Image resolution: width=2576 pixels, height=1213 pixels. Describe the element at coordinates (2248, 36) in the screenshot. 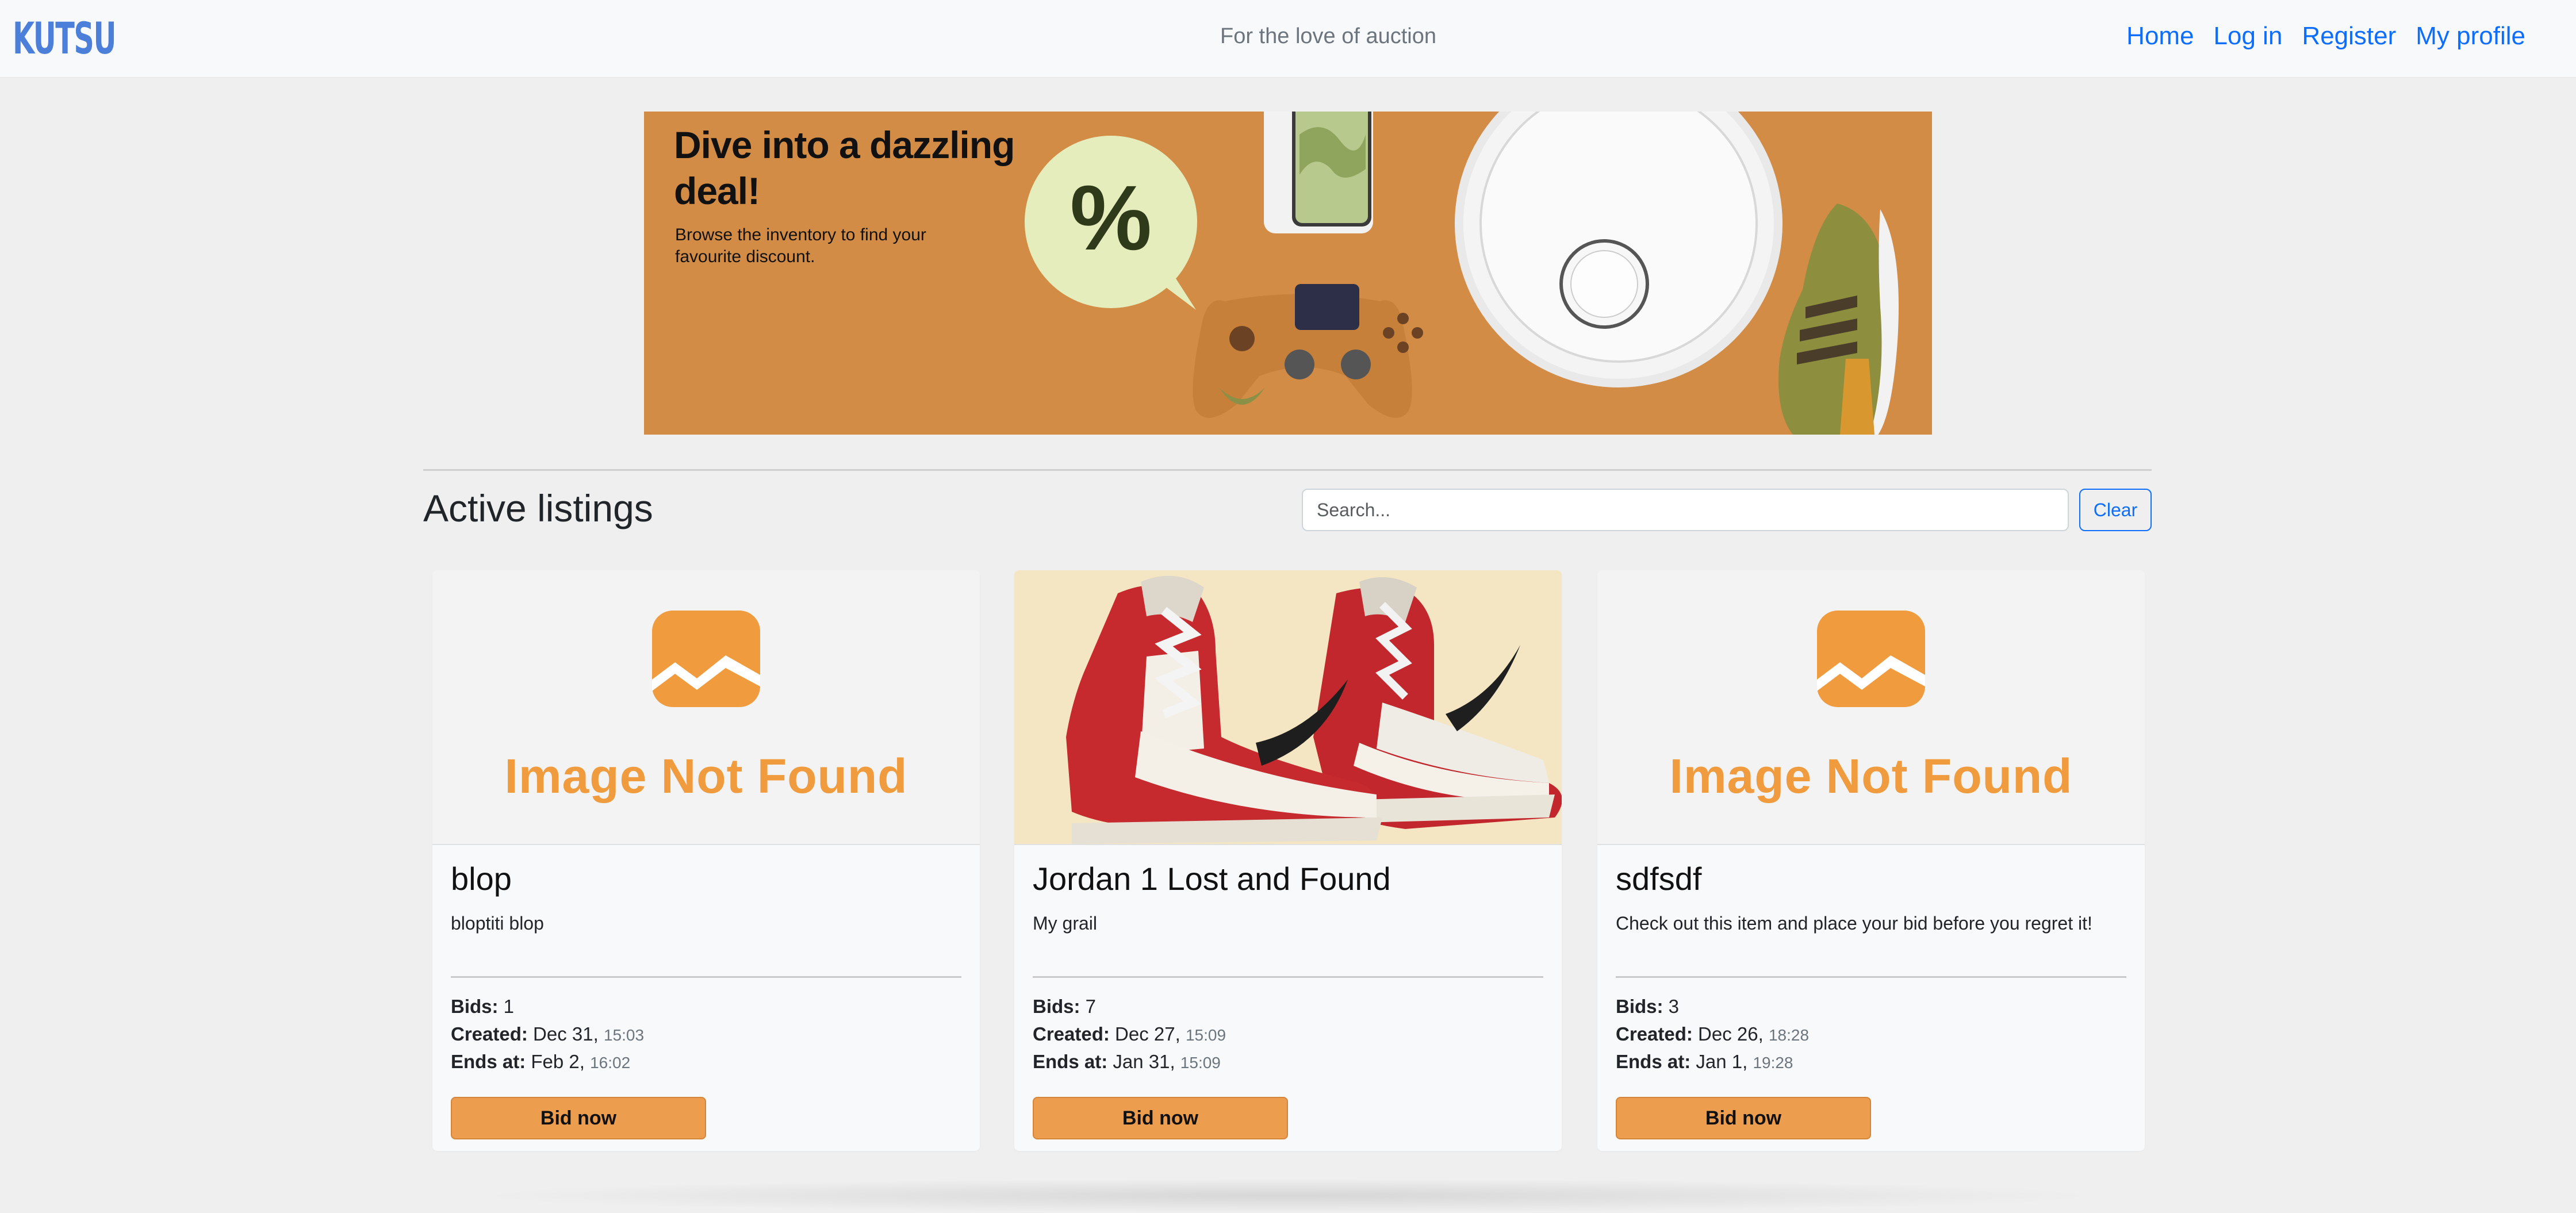

I see `nav-login-link: Log in` at that location.